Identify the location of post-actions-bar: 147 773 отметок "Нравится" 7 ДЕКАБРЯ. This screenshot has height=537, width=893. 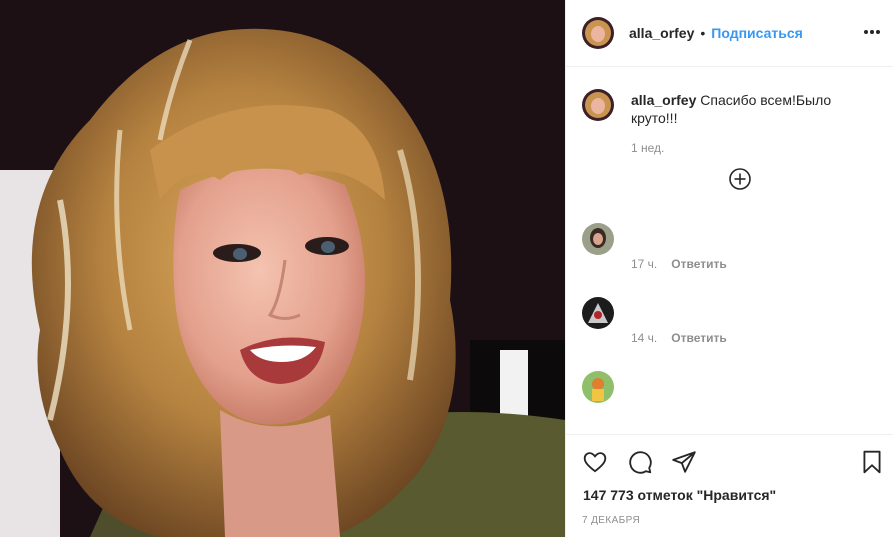
(729, 485).